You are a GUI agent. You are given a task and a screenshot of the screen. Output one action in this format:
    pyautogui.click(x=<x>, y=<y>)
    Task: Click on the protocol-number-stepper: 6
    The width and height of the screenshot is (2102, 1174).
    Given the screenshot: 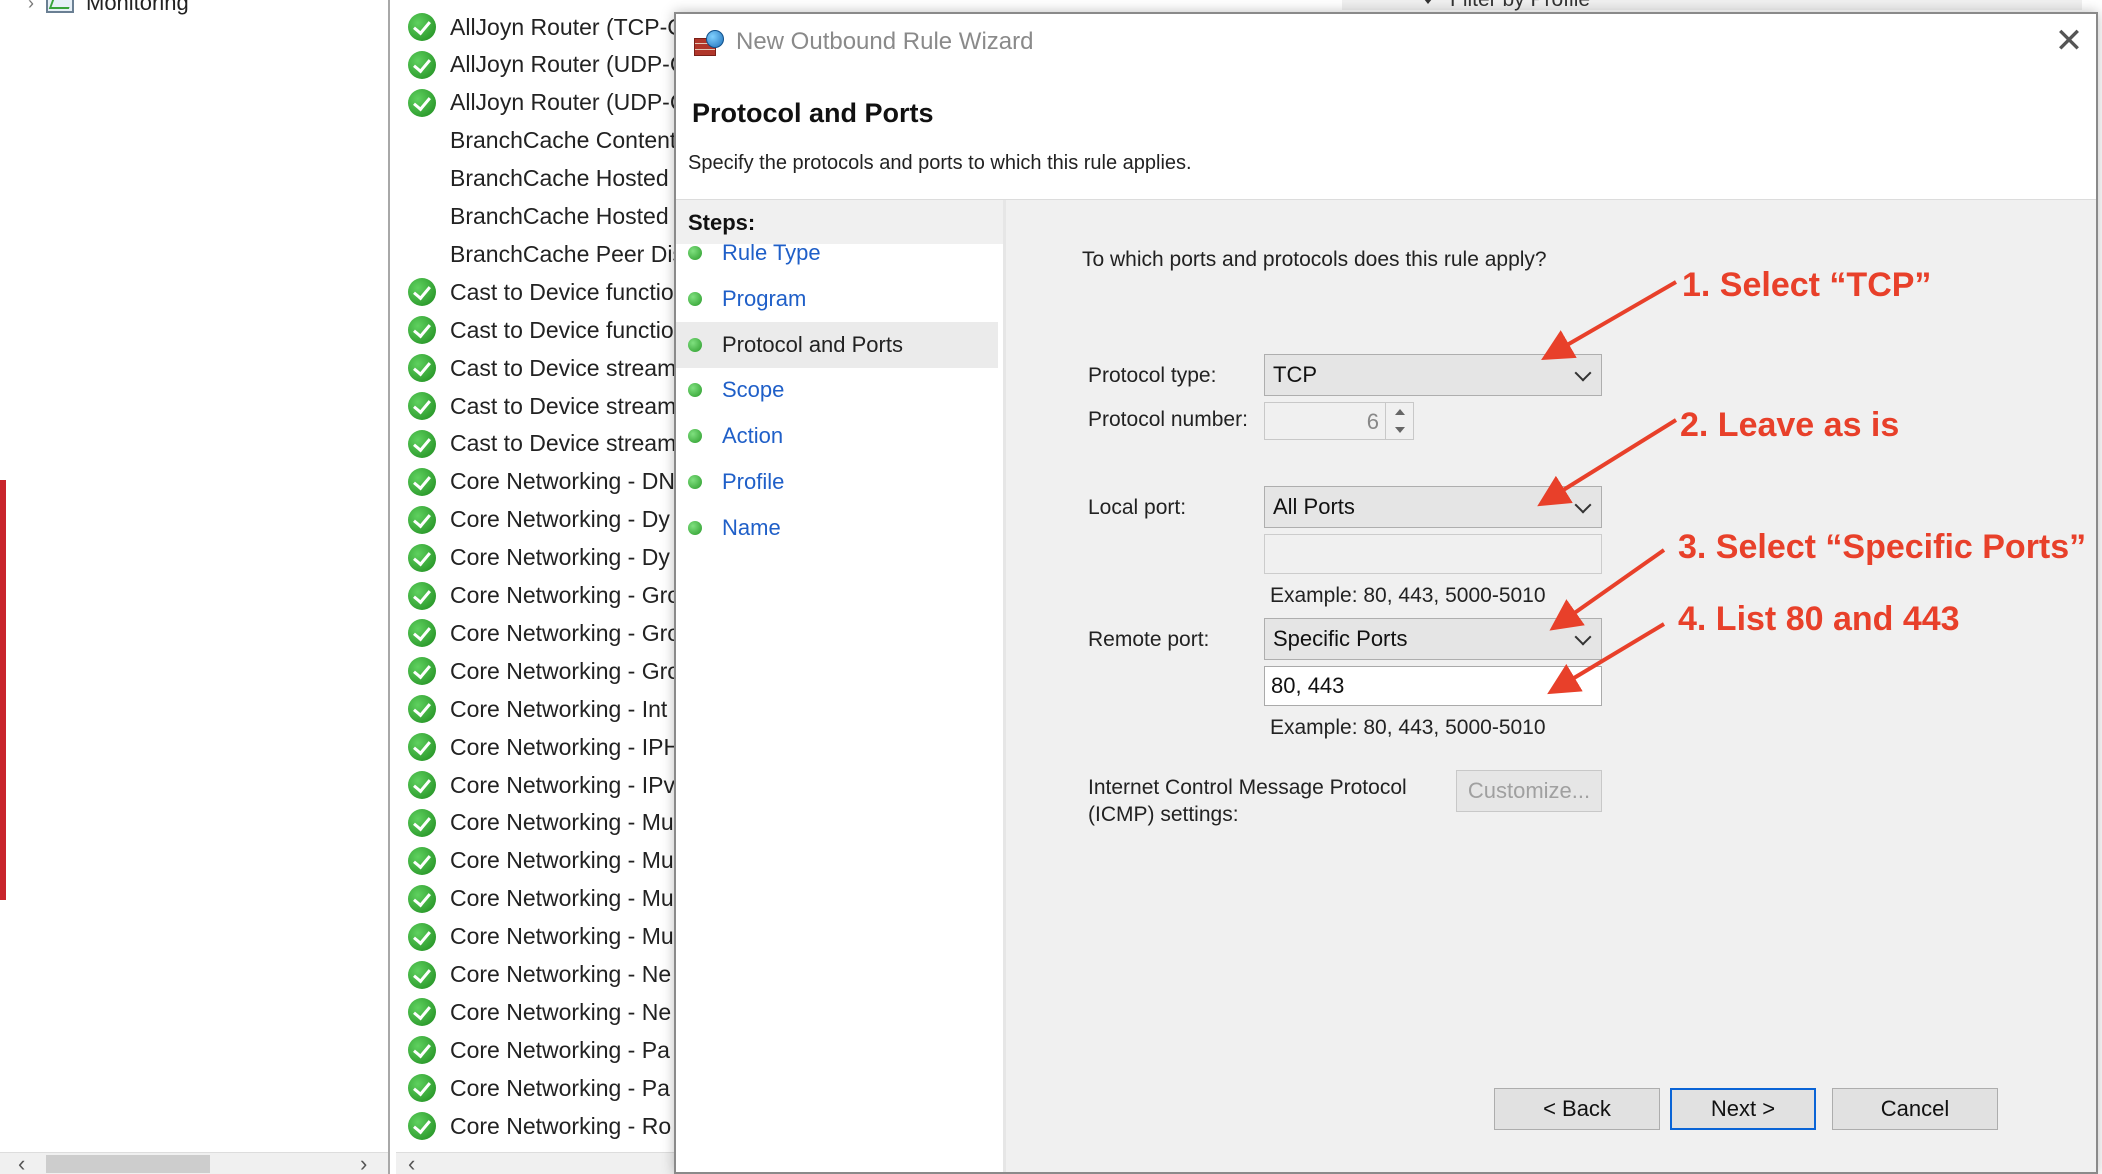 What is the action you would take?
    pyautogui.click(x=1339, y=421)
    